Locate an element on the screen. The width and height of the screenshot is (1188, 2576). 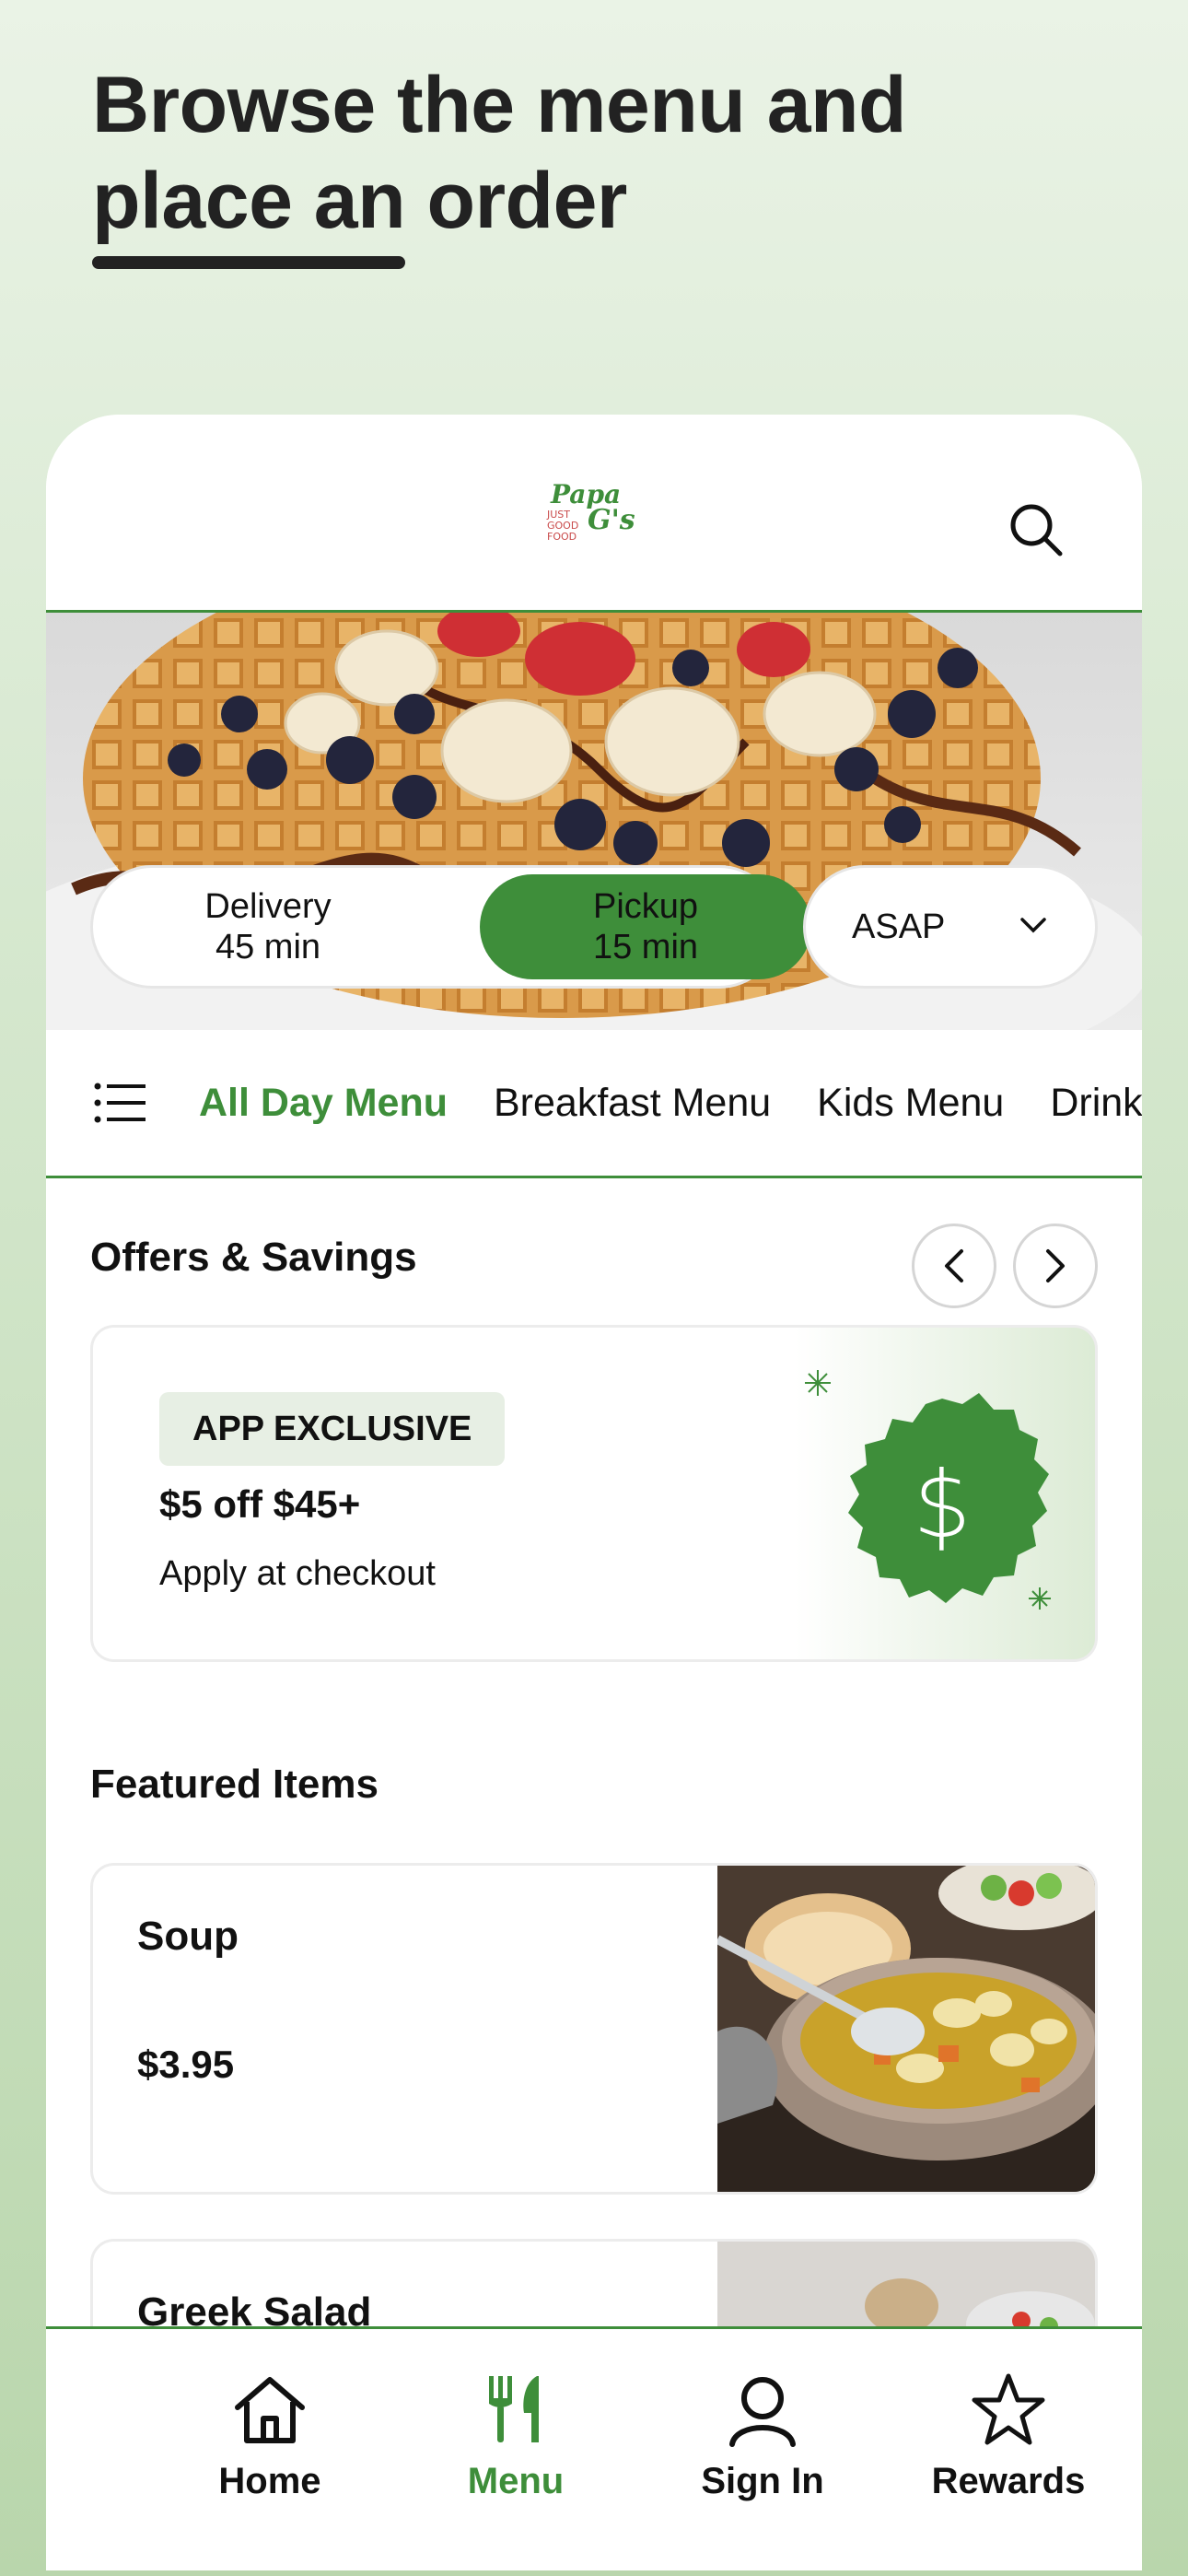
promo-headline-line1: Browse the menu and is located at coordinates (499, 105).